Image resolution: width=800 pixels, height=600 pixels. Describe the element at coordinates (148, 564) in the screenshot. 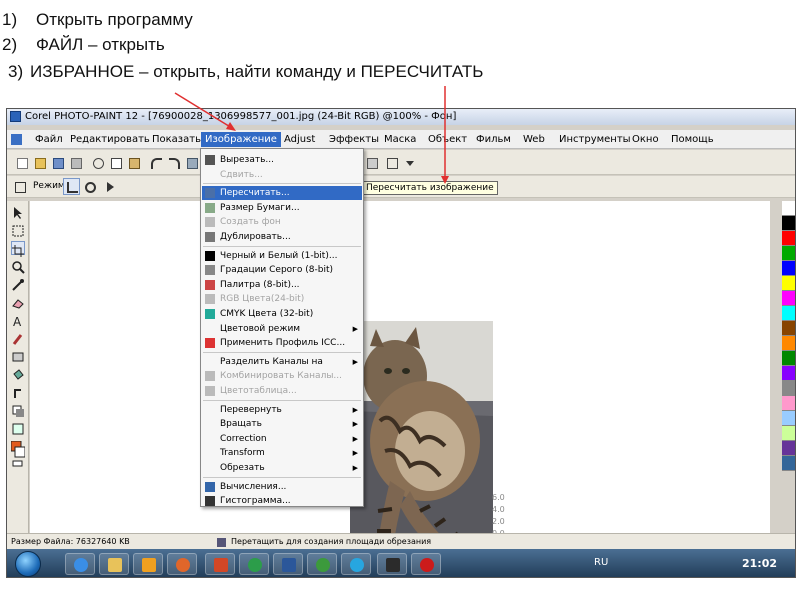

I see `taskbar-media-icon` at that location.